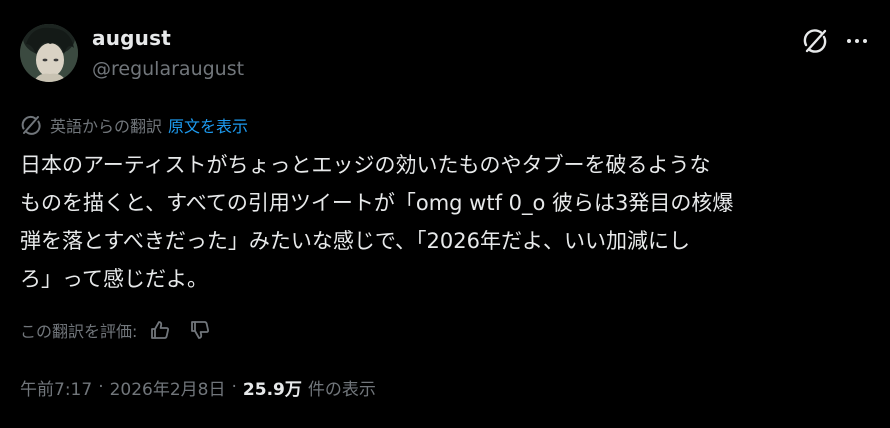  I want to click on tweet-text-line: 日本のアーティストがちょっとエッジの効いたものやタブーを破るような, so click(365, 165).